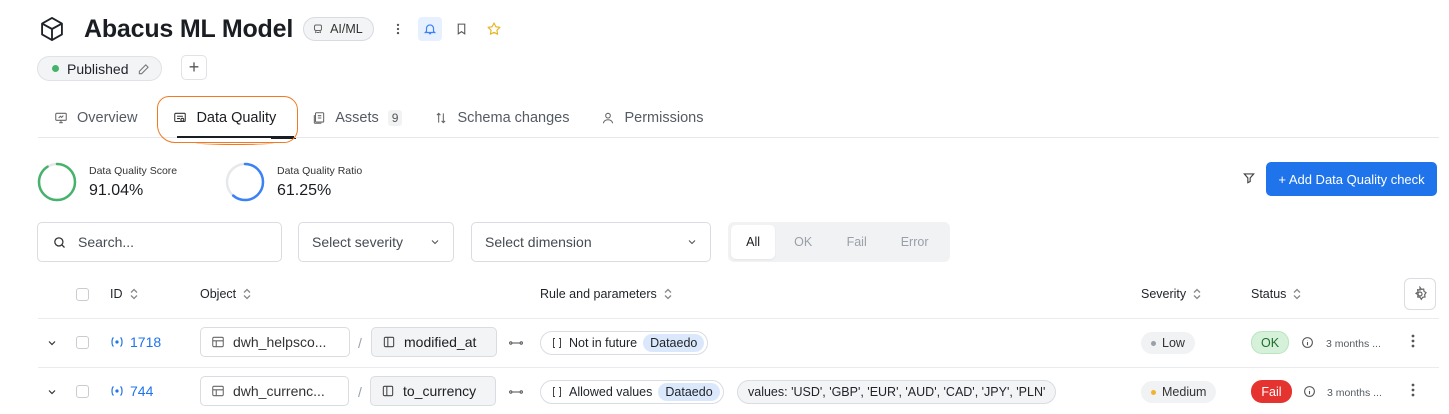 The image size is (1449, 414). I want to click on status-segmented-control: All OK Fail Error, so click(839, 242).